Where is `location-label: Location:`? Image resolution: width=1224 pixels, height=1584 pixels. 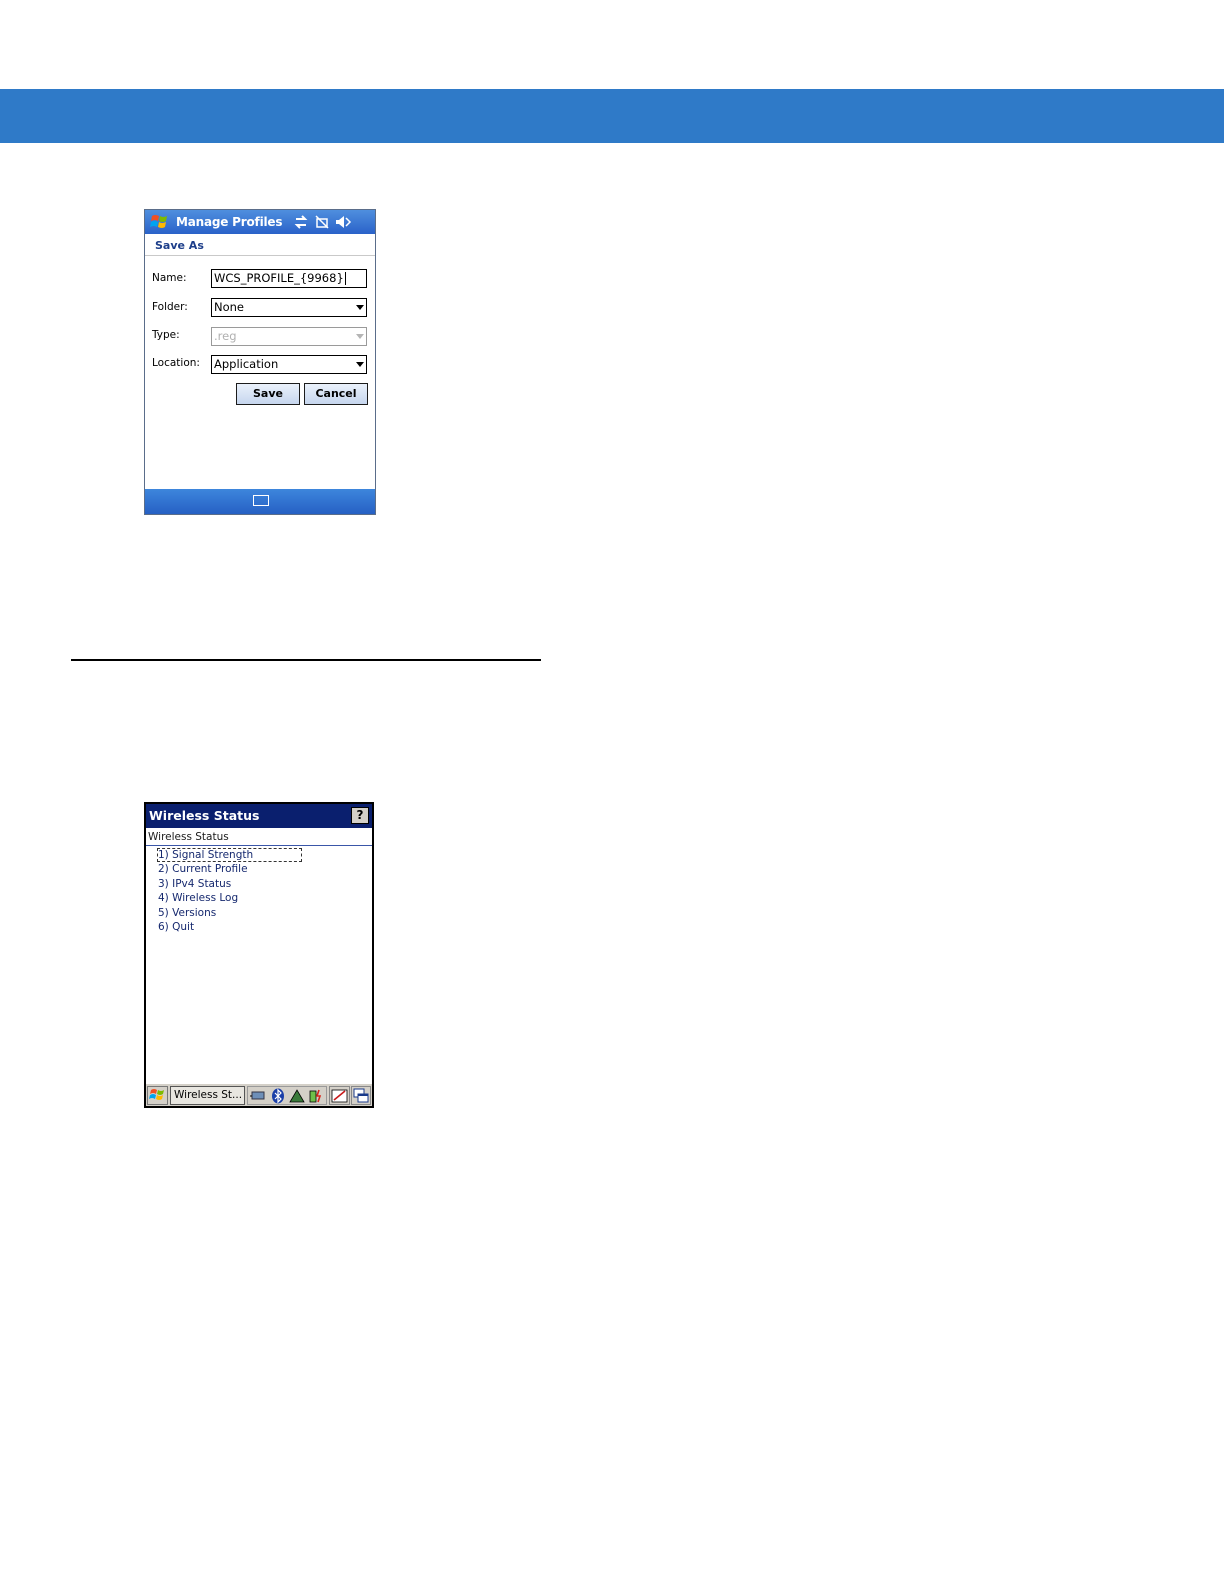
location-label: Location: is located at coordinates (176, 363).